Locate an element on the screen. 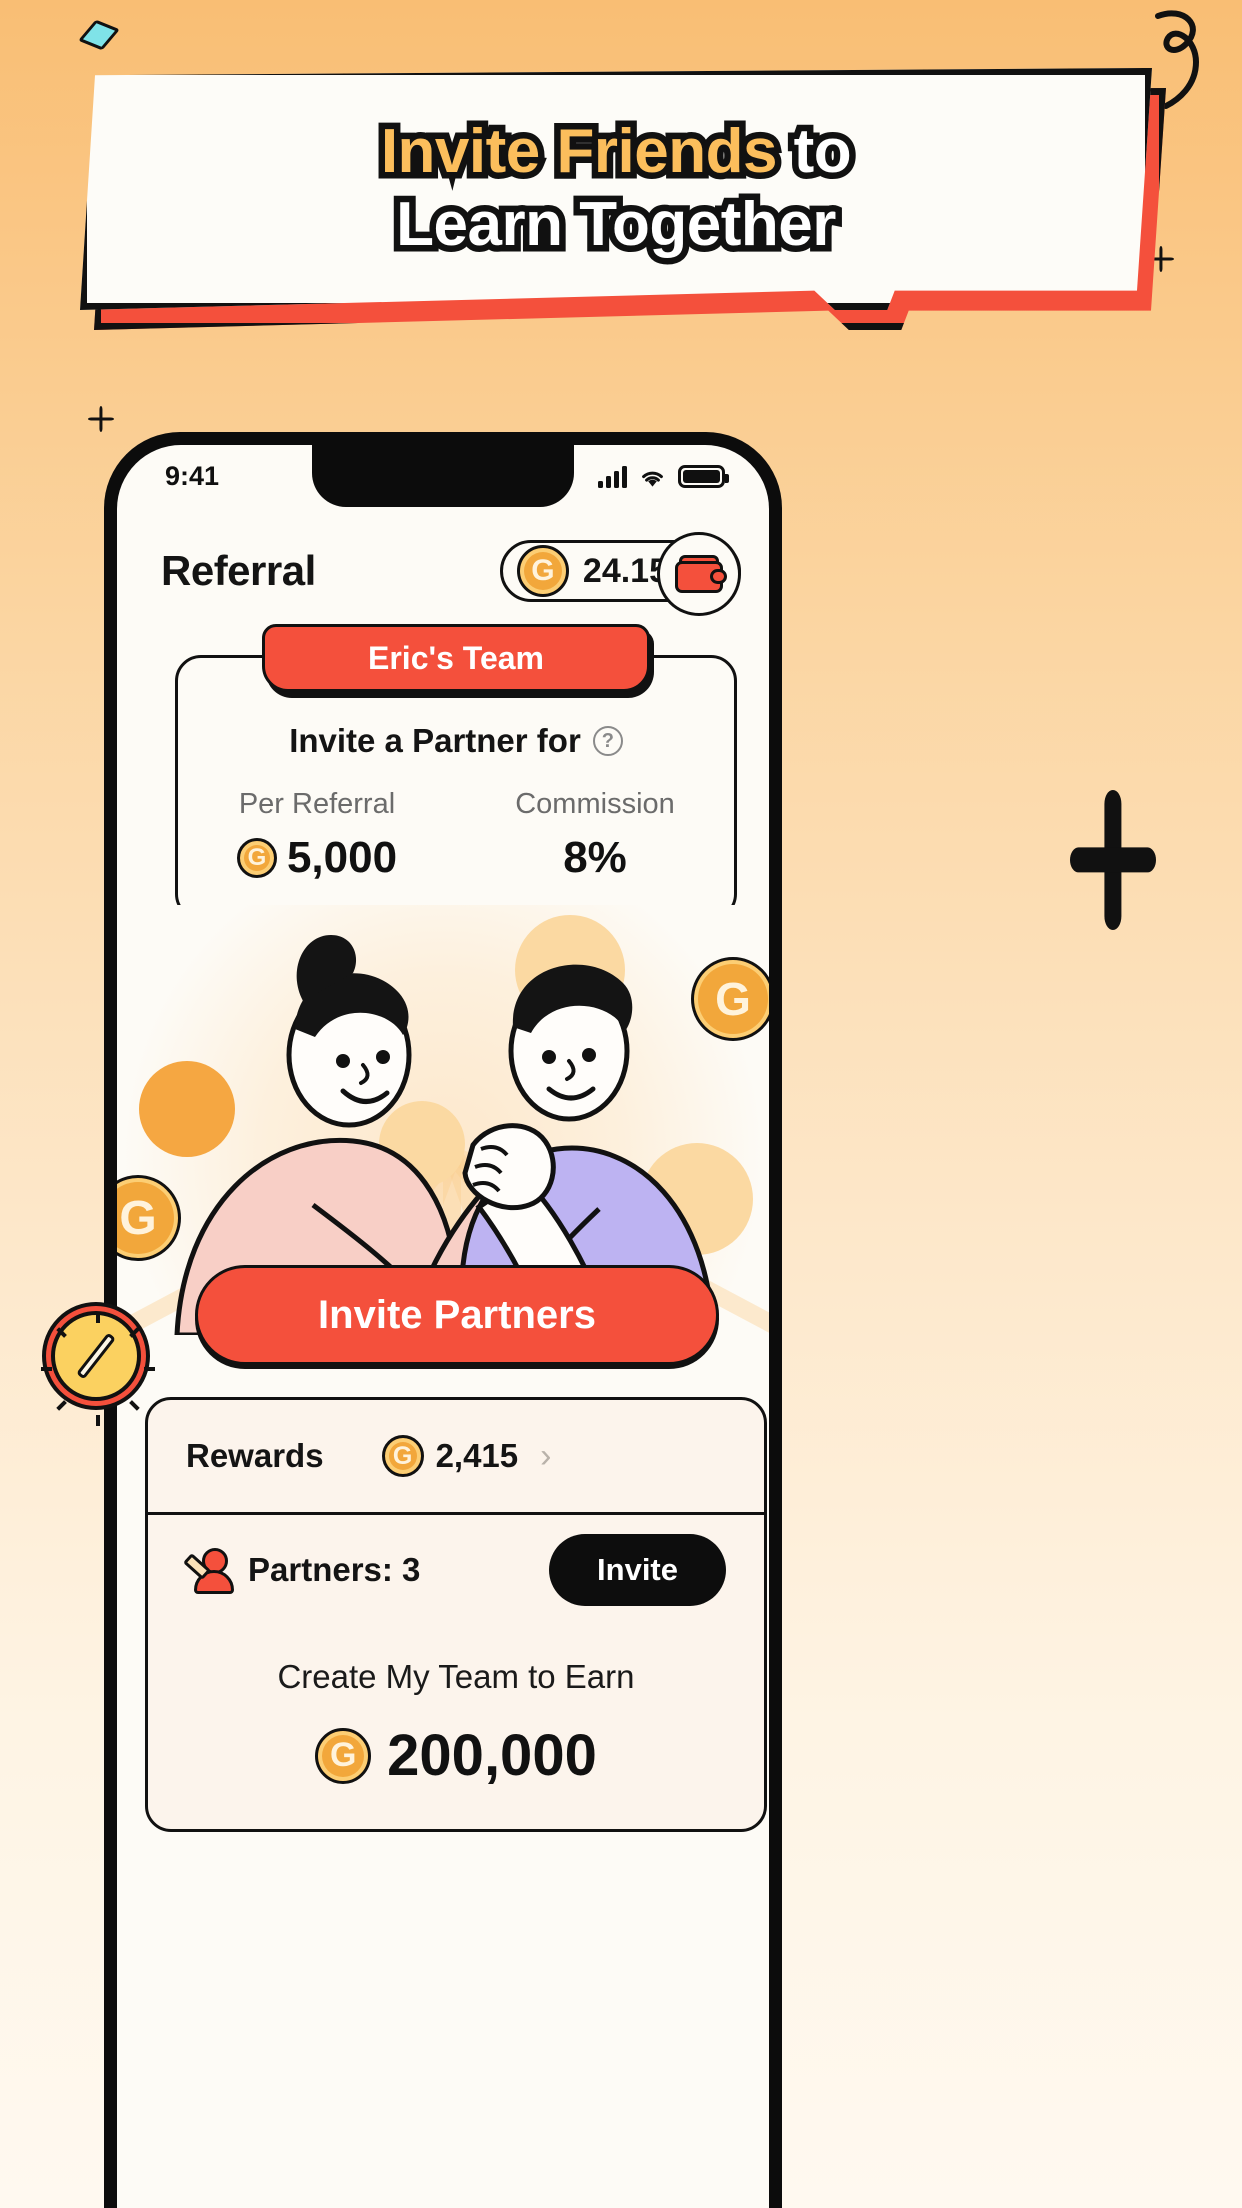 The height and width of the screenshot is (2208, 1242). cyan-diamond-sparkle-icon is located at coordinates (99, 35).